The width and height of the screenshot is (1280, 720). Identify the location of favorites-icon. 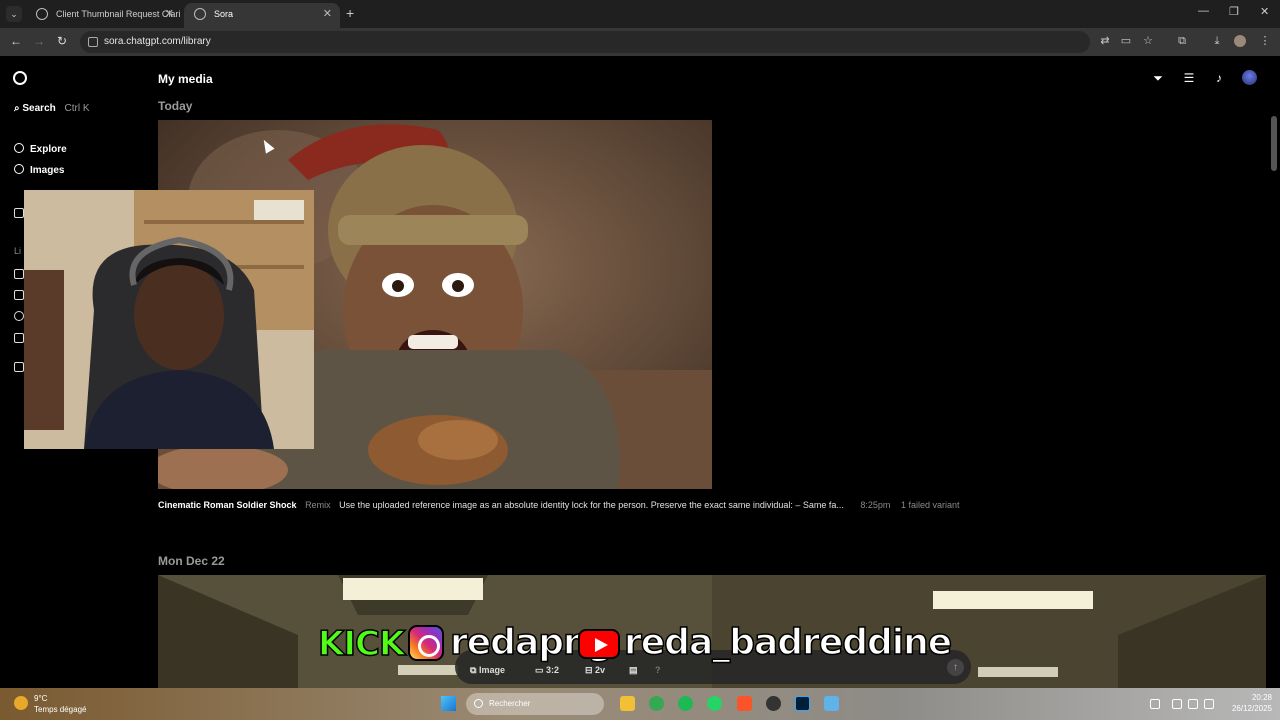
(19, 295).